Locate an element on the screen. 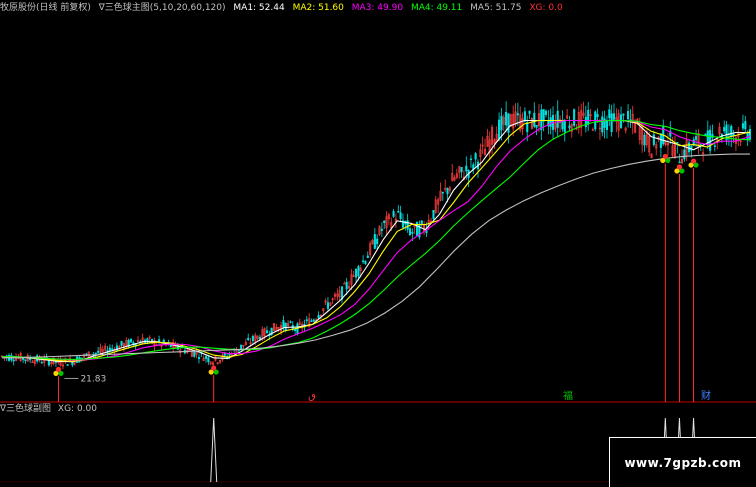 This screenshot has width=756, height=487. sub-xg-value: XG: 0.00 is located at coordinates (77, 409).